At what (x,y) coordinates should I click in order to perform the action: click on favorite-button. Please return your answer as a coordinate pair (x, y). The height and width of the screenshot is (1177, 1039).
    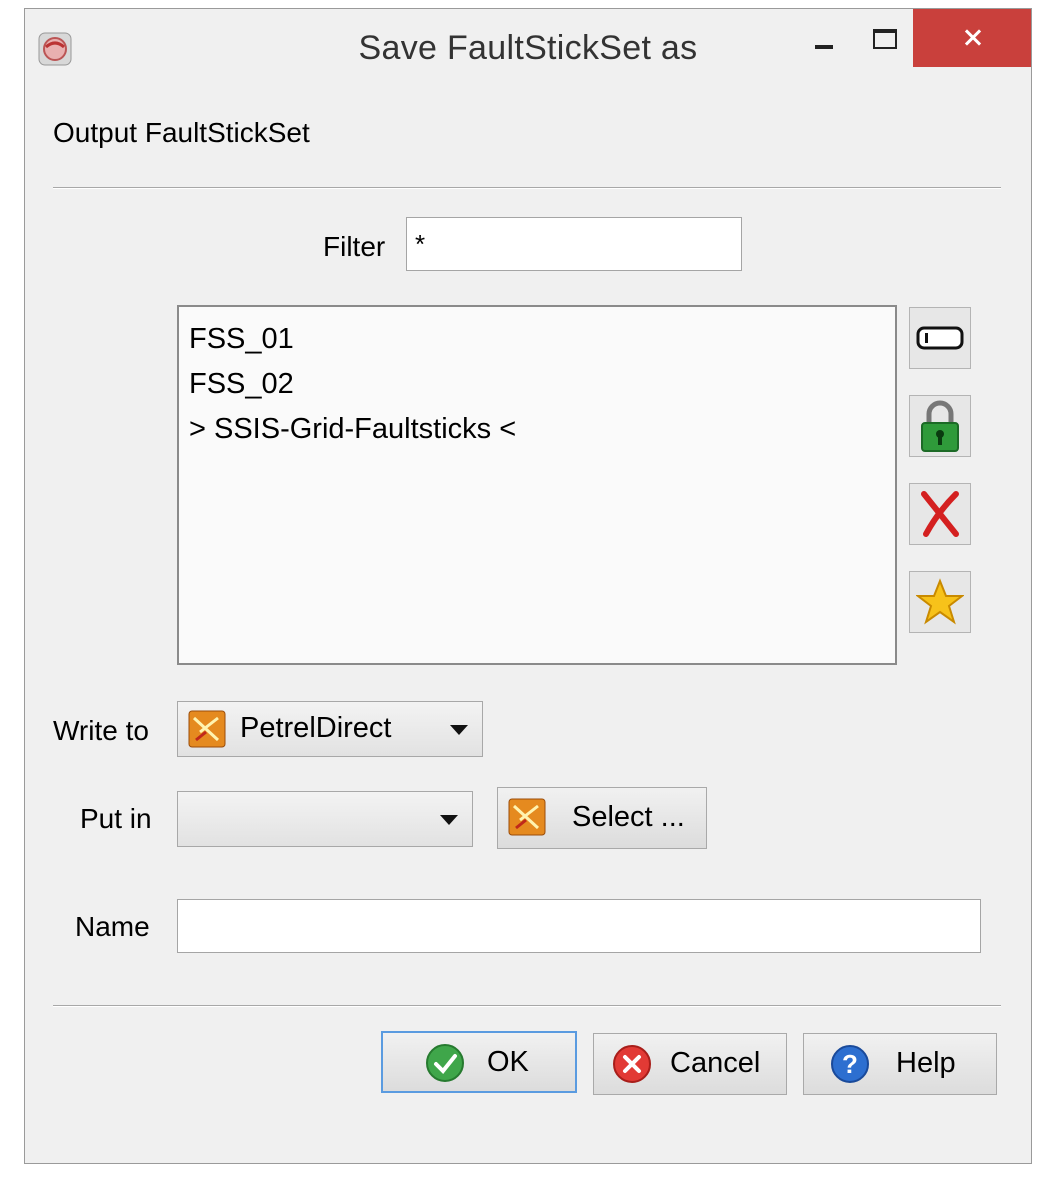
    Looking at the image, I should click on (940, 602).